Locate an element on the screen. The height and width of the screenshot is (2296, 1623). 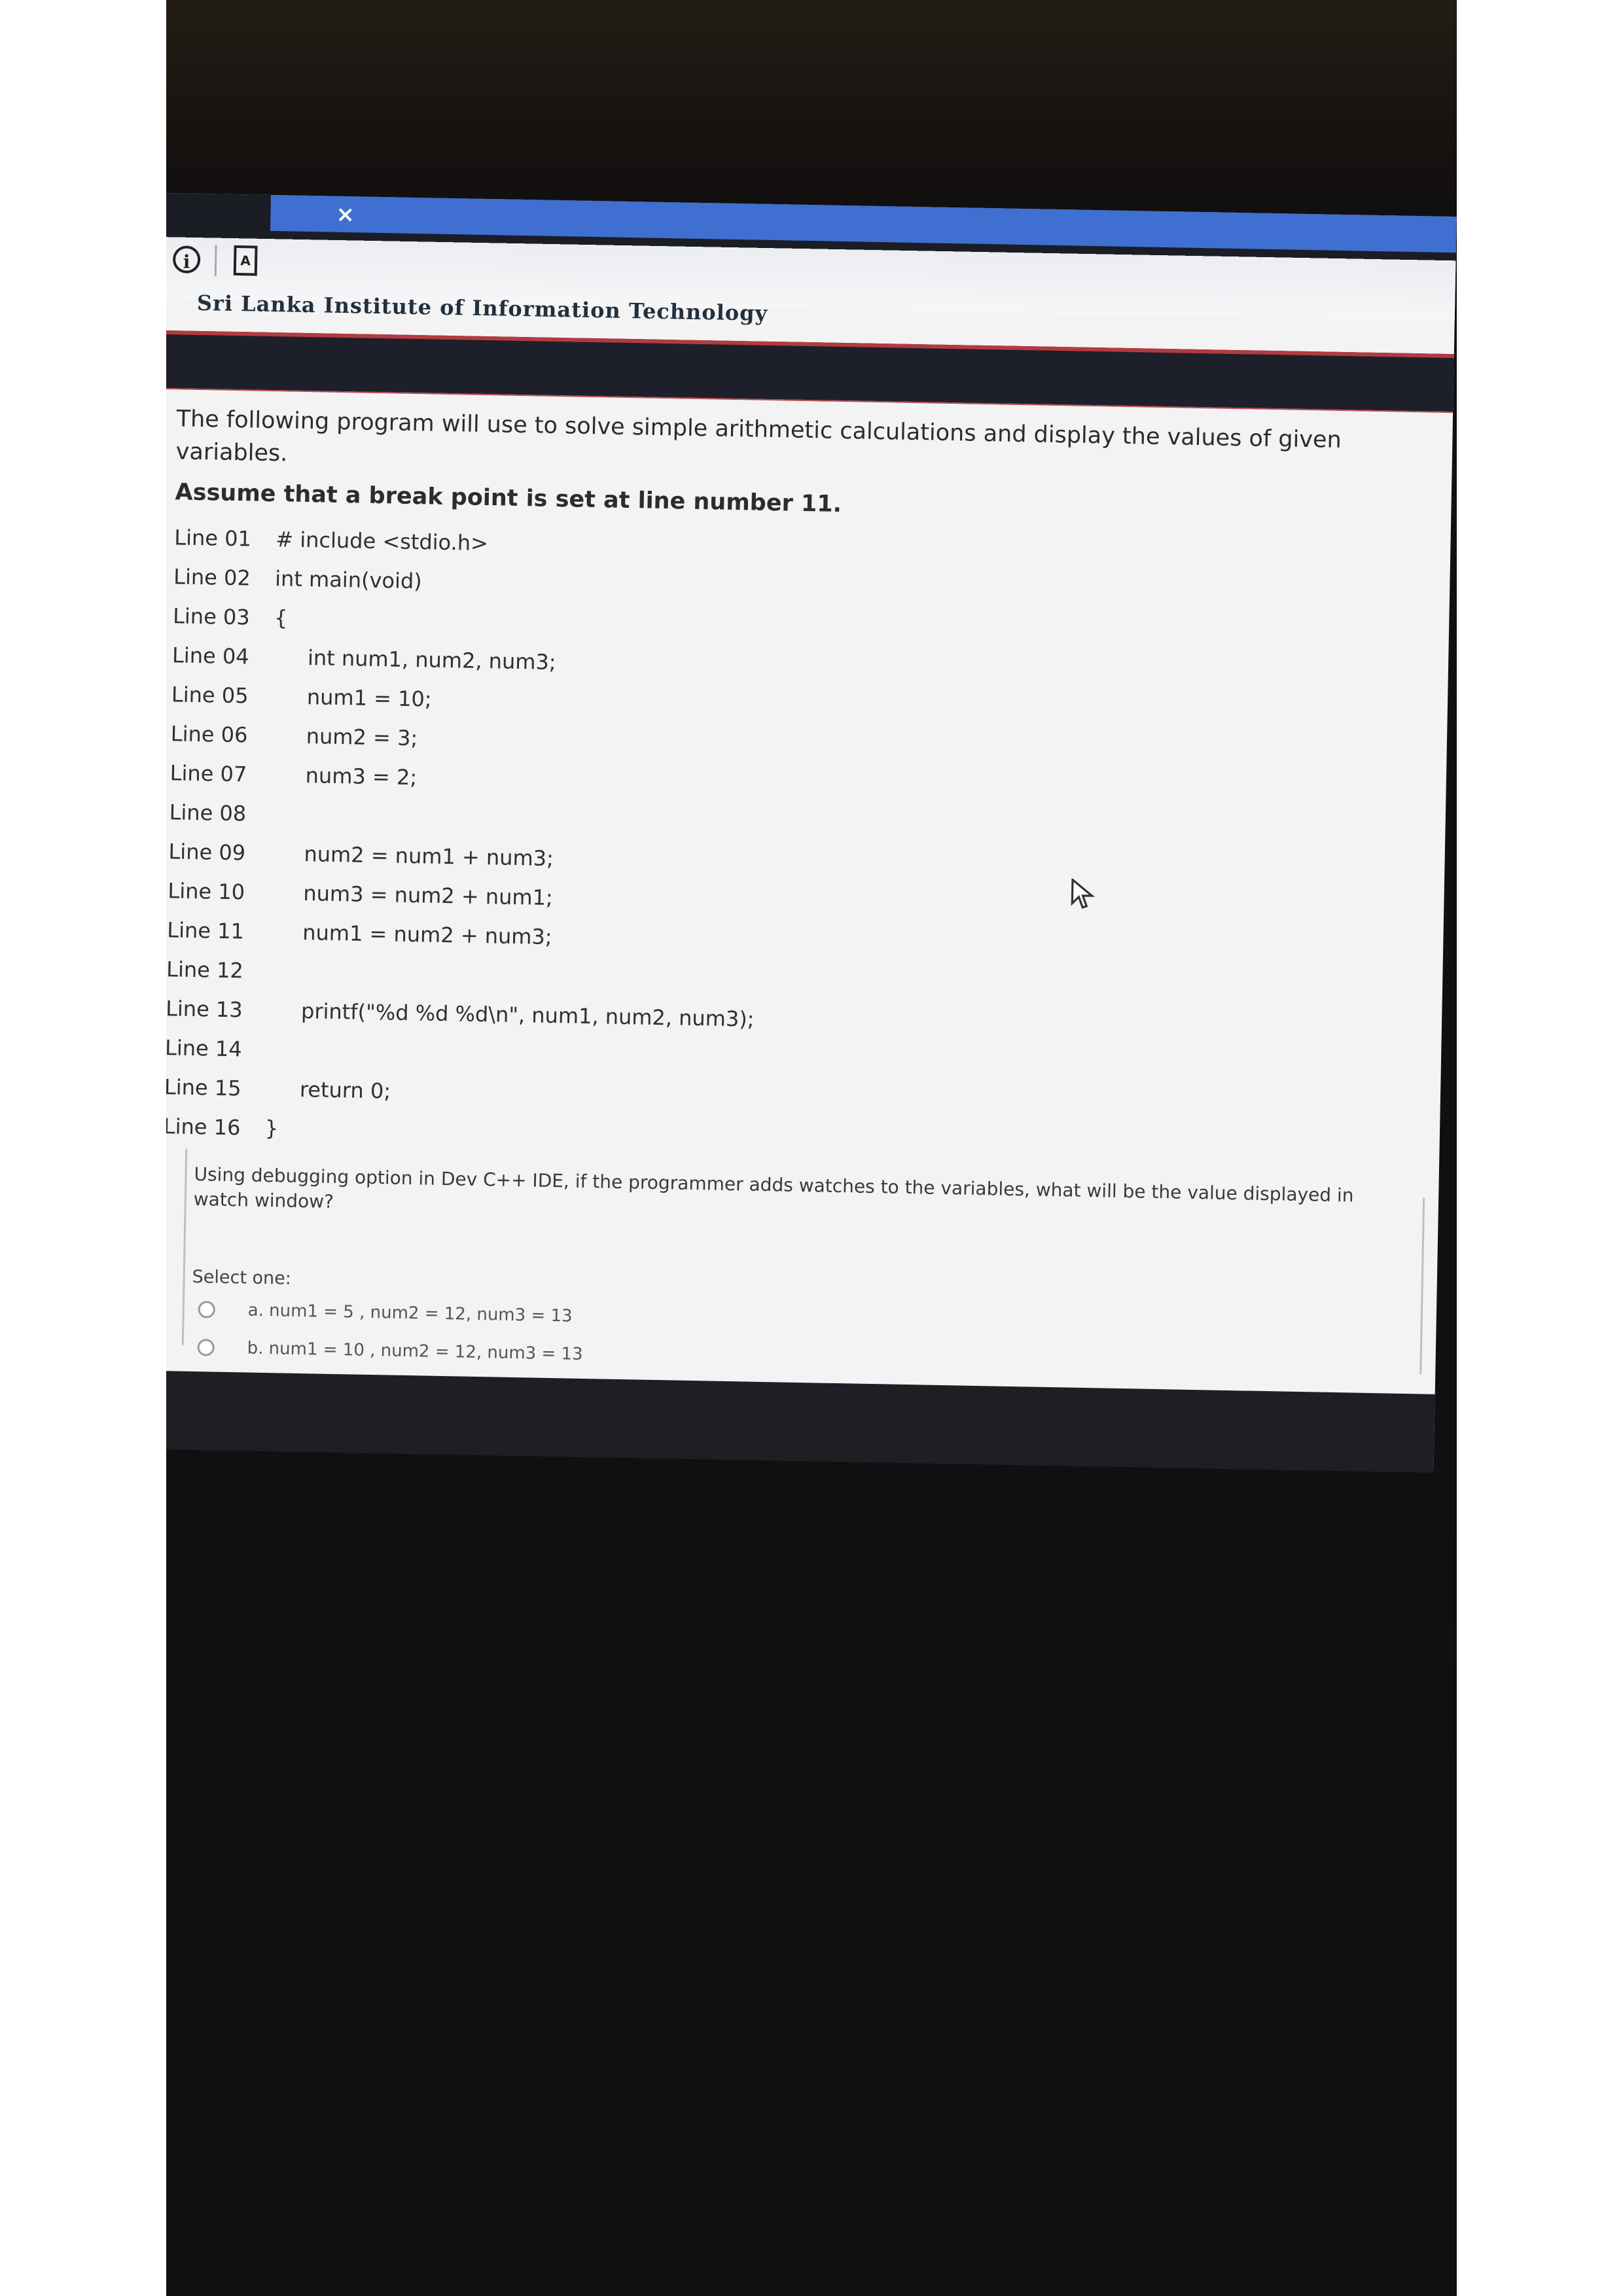
line-number: Line 01 is located at coordinates (213, 538).